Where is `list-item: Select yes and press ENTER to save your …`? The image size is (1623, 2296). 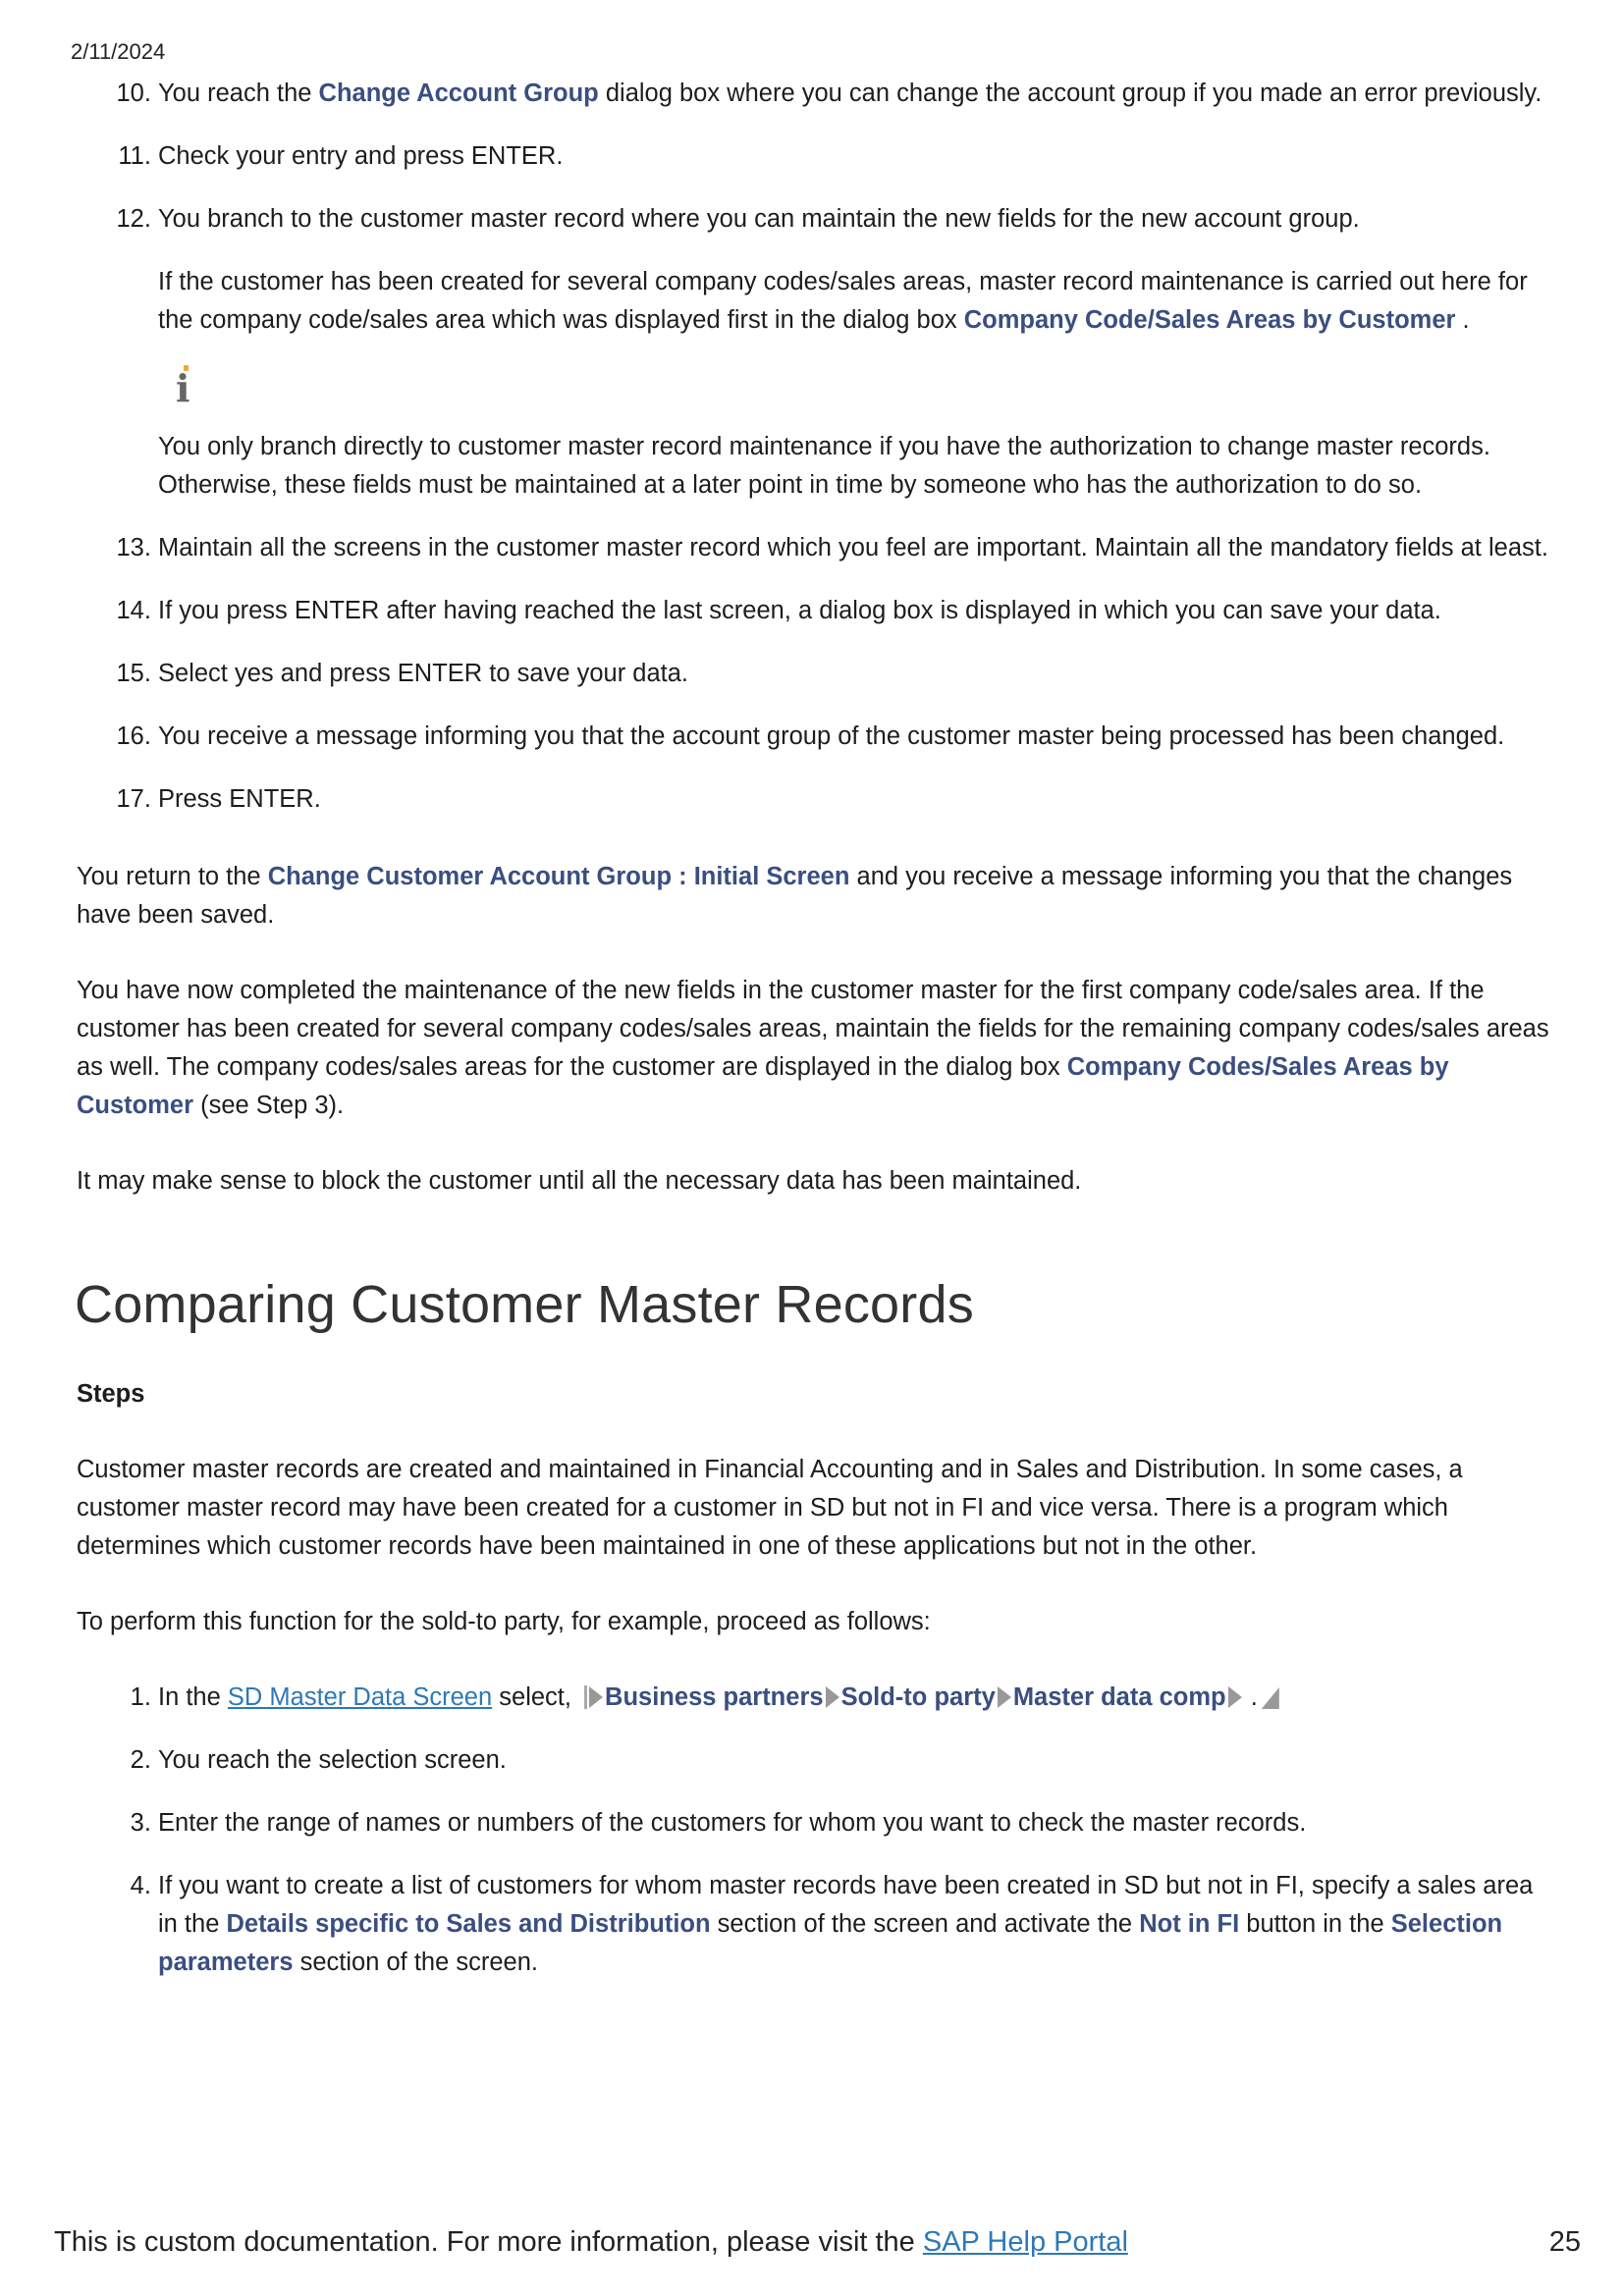 list-item: Select yes and press ENTER to save your … is located at coordinates (853, 674).